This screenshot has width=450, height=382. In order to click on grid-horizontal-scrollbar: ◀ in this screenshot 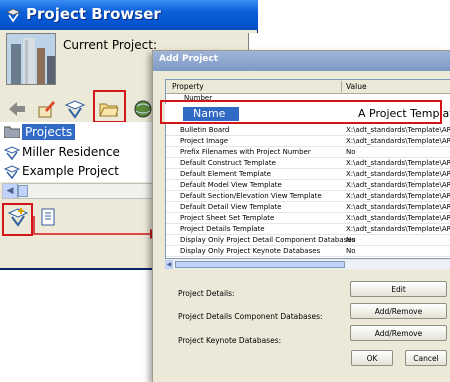, I will do `click(307, 264)`.